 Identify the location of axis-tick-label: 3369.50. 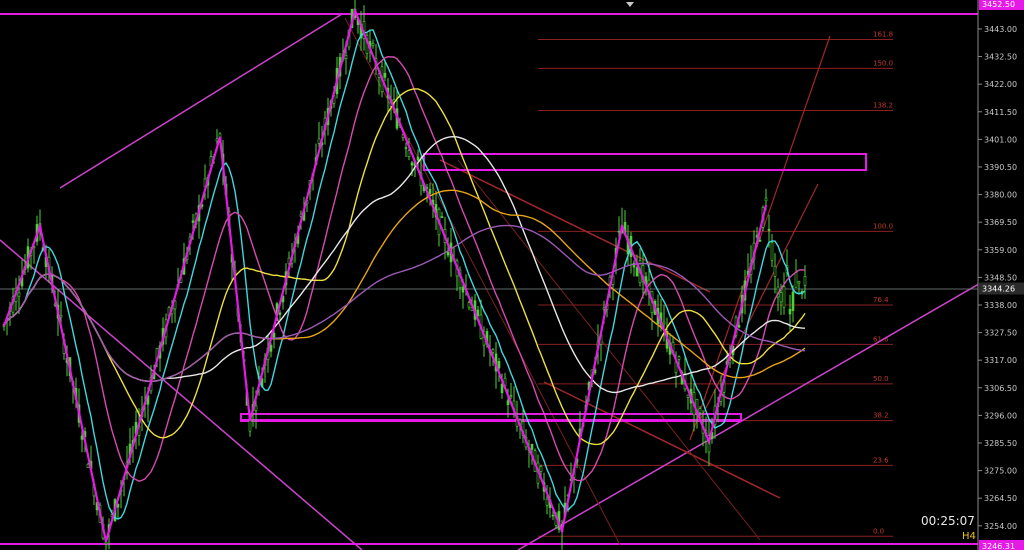
(1000, 222).